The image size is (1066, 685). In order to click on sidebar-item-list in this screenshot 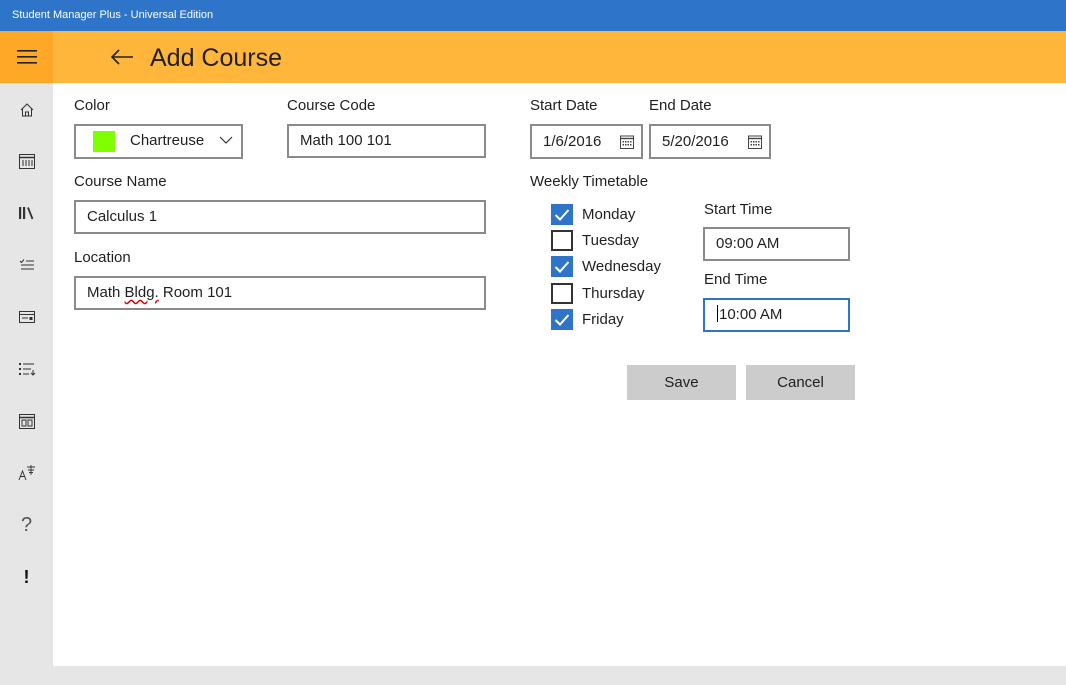, I will do `click(26, 369)`.